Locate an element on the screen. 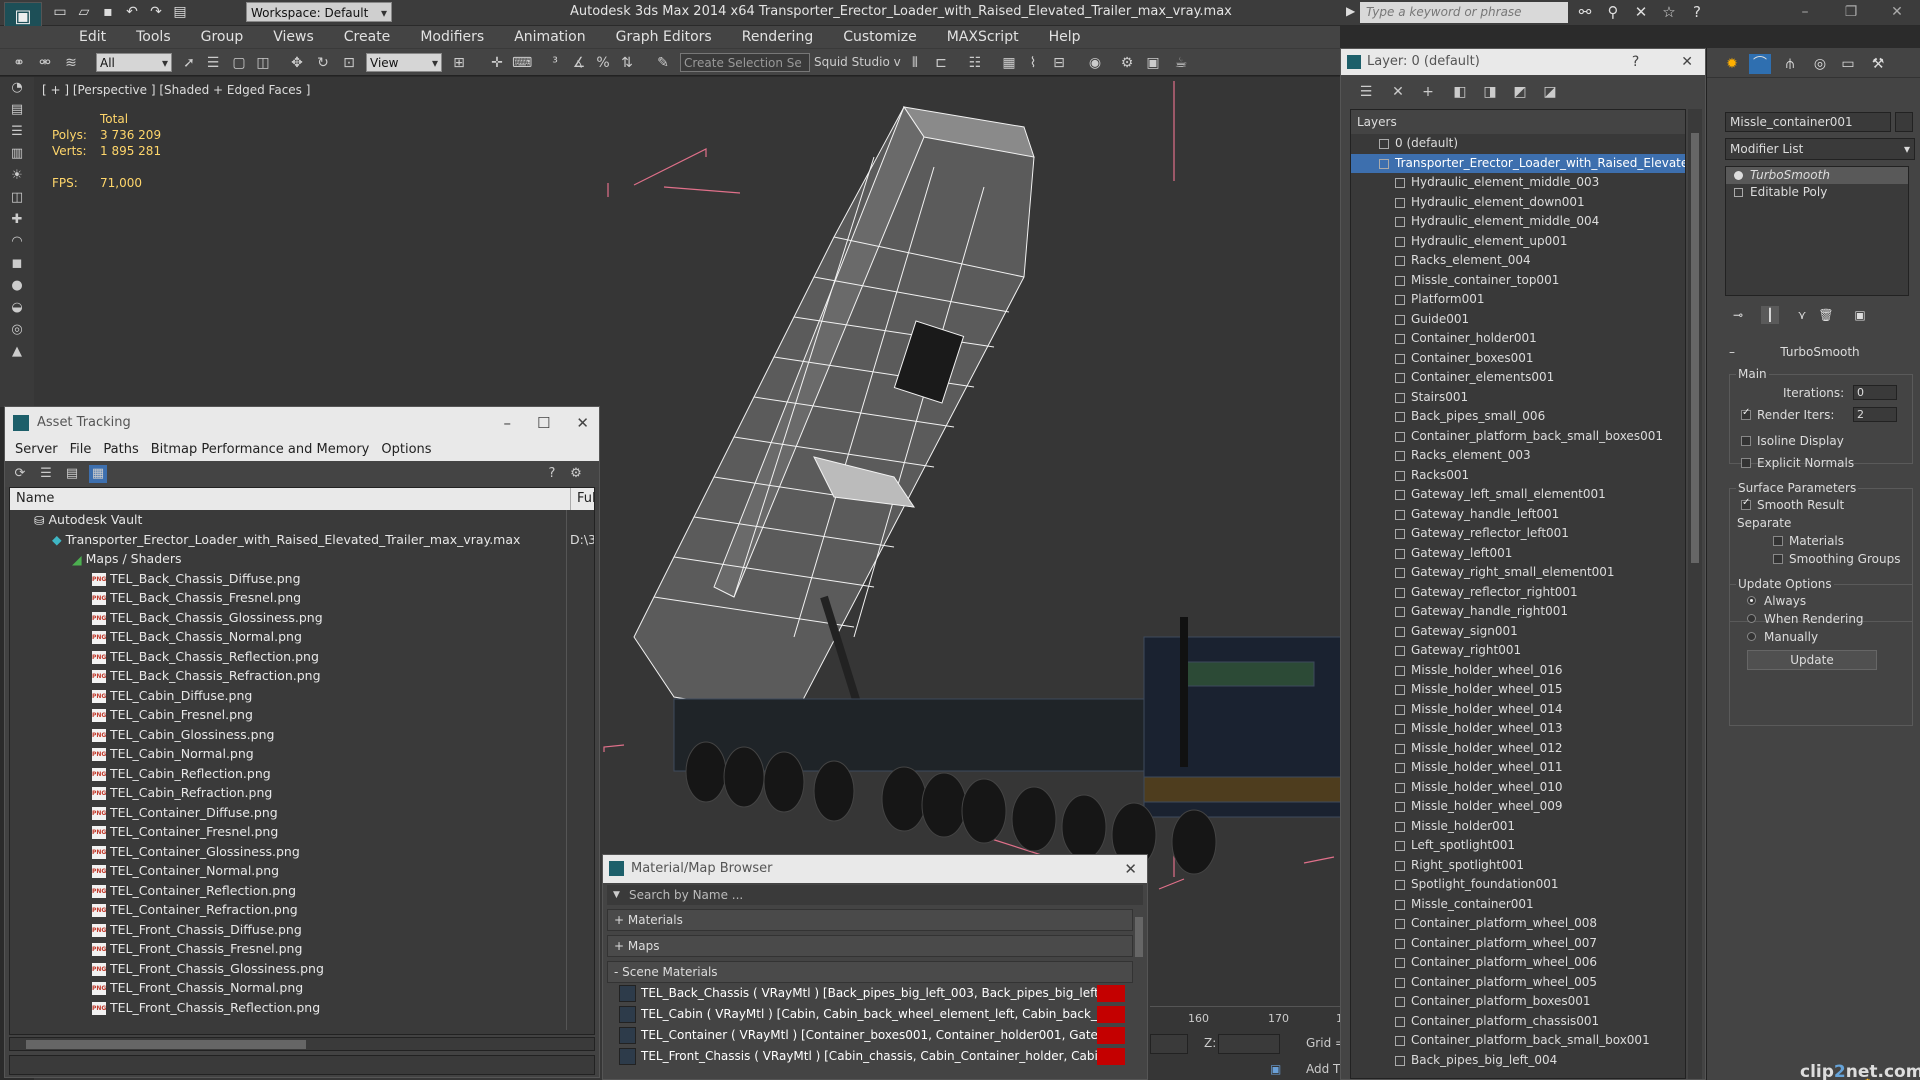  object-row: Missle_container_top001 is located at coordinates (1518, 281).